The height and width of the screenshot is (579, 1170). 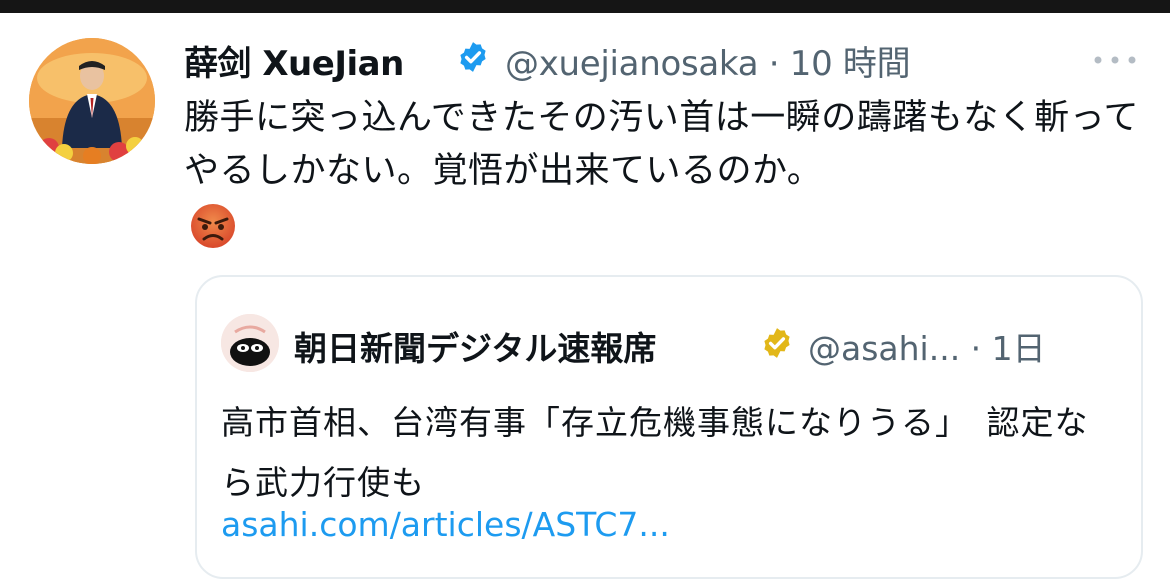 What do you see at coordinates (655, 452) in the screenshot?
I see `quoted-tweet-text: 高市首相、台湾有事「存立危機事態になりうる」 認定なら武力行使も` at bounding box center [655, 452].